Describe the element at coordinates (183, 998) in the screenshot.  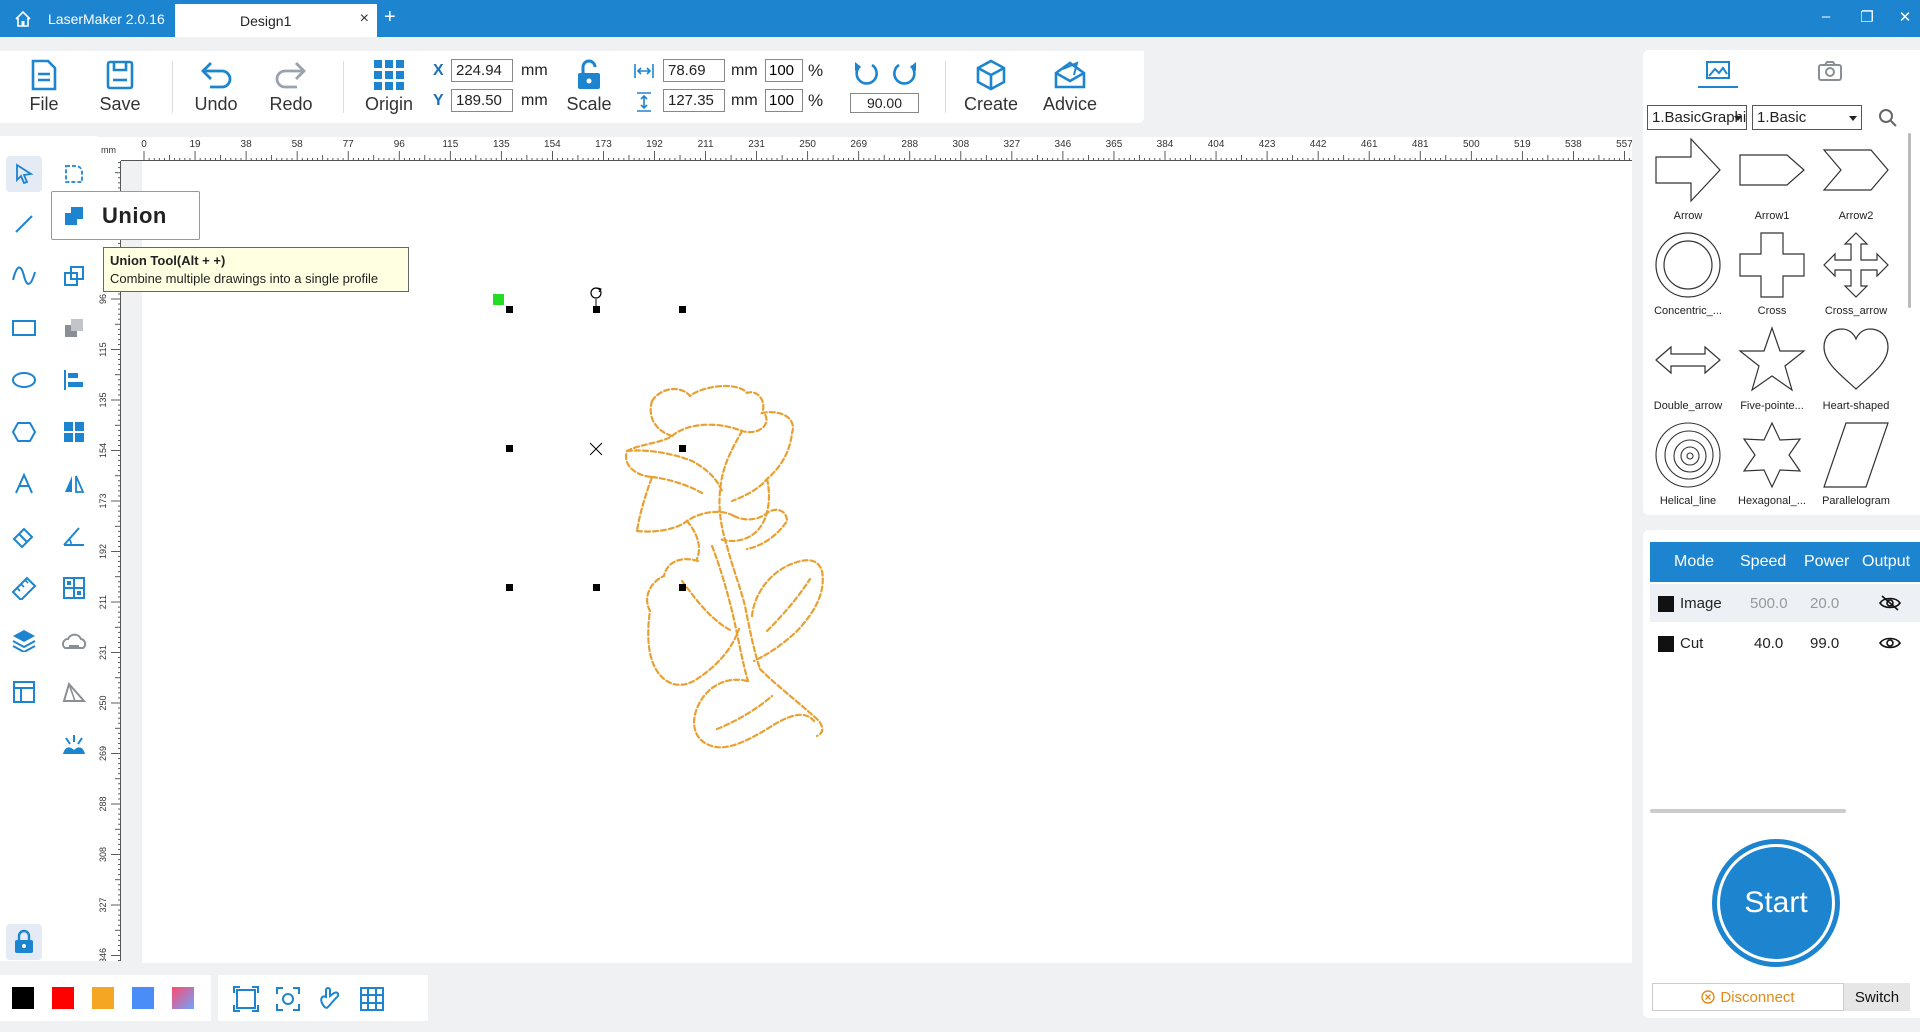
I see `swatch-gradient` at that location.